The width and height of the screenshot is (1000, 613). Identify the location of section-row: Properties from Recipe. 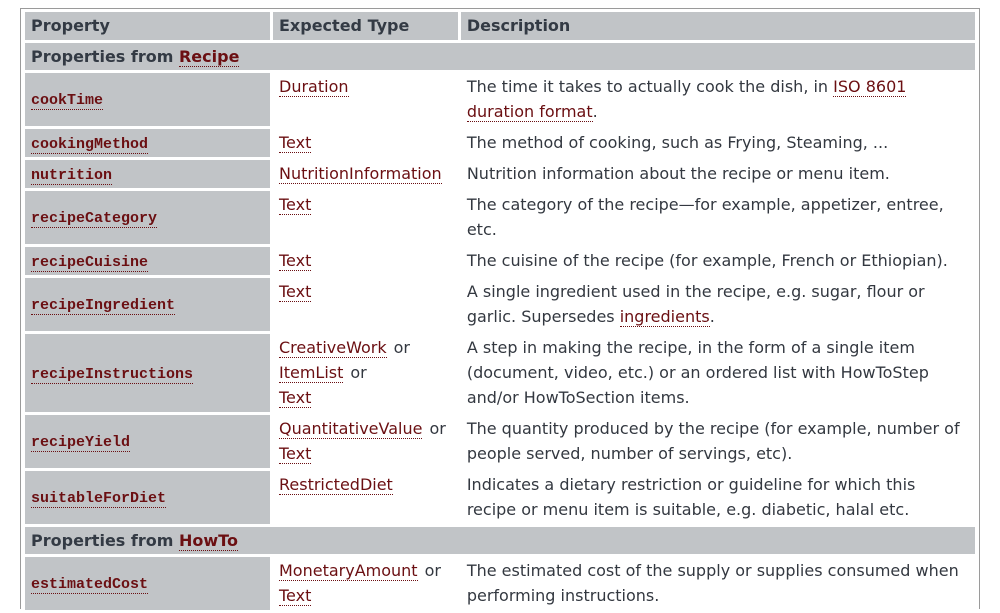
(500, 56).